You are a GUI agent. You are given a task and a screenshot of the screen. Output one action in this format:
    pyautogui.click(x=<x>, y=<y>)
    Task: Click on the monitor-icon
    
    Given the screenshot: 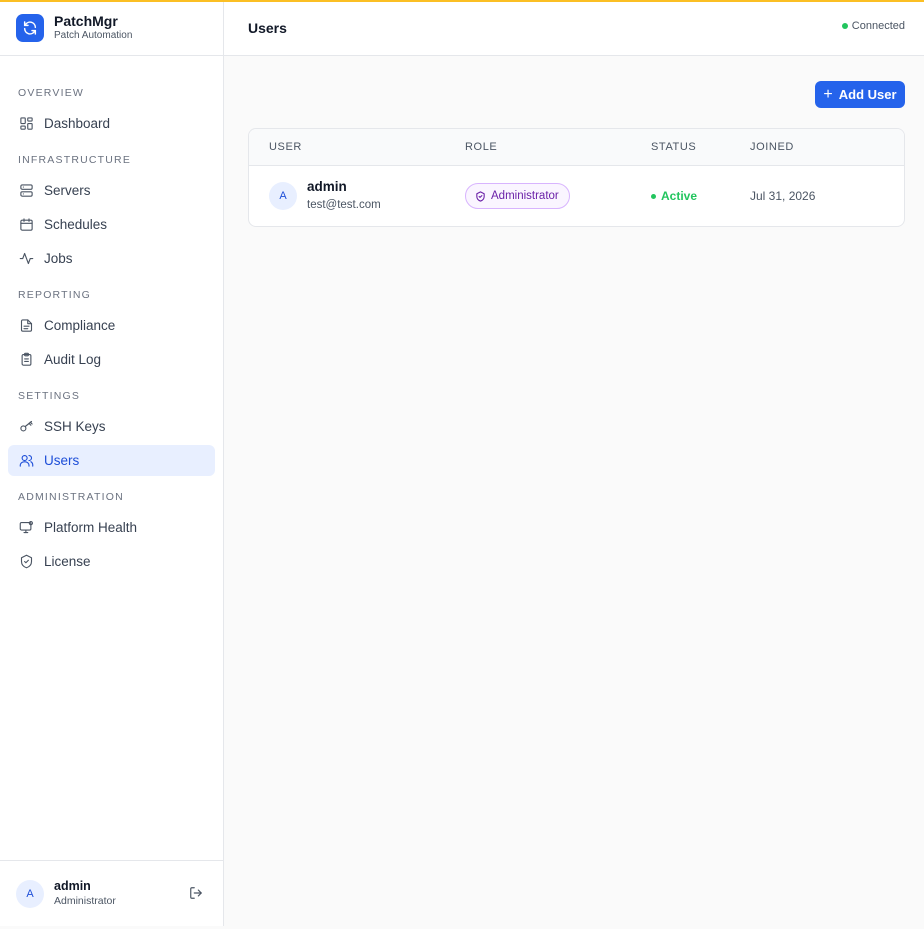 What is the action you would take?
    pyautogui.click(x=26, y=528)
    